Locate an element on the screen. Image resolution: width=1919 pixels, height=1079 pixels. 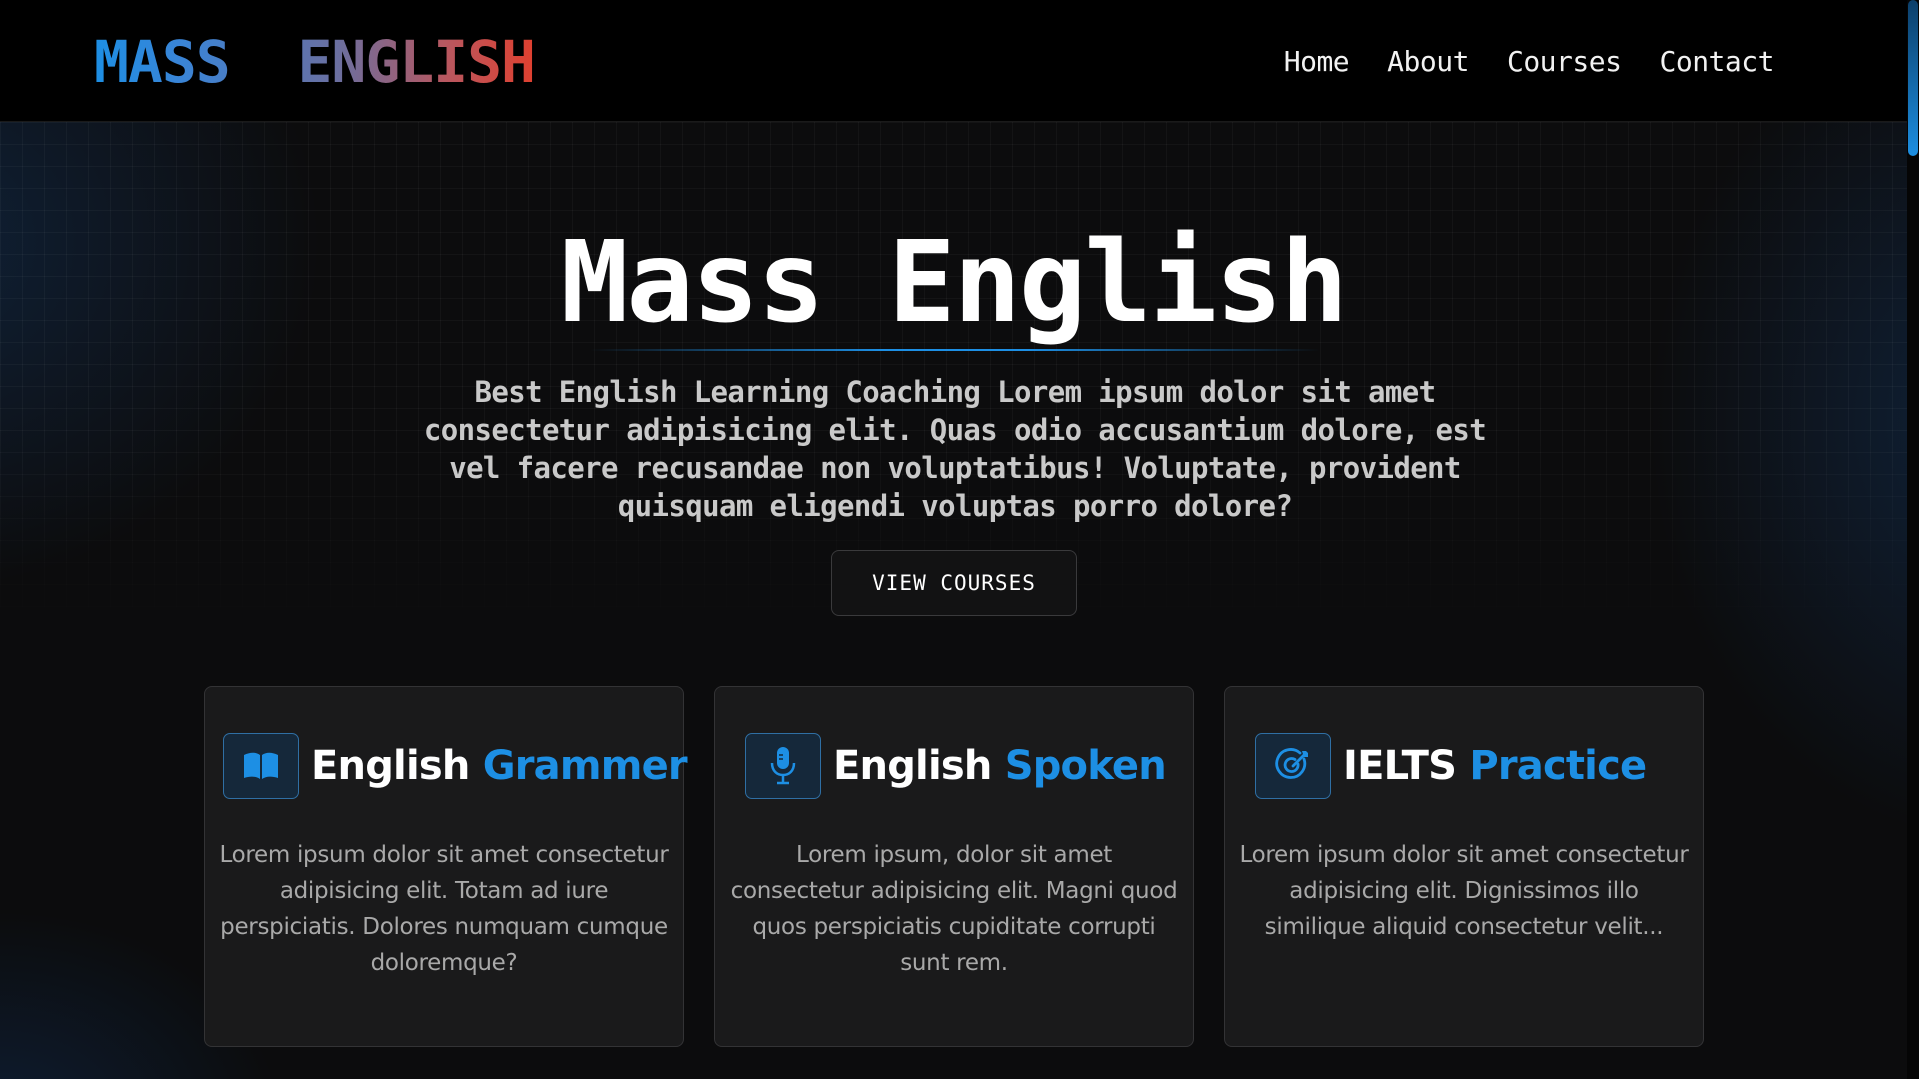
site-logo: MASS ENGLISH is located at coordinates (315, 62).